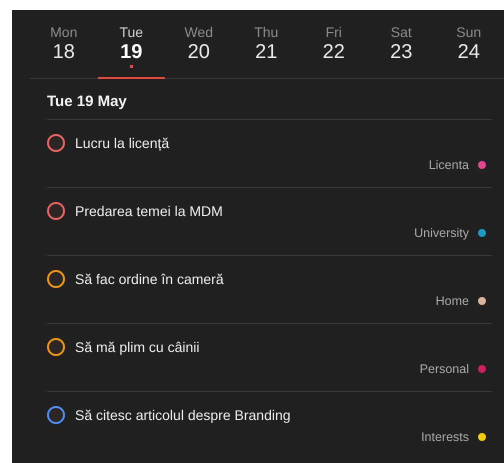 This screenshot has width=504, height=463. I want to click on day-tab: Tue 19, so click(131, 51).